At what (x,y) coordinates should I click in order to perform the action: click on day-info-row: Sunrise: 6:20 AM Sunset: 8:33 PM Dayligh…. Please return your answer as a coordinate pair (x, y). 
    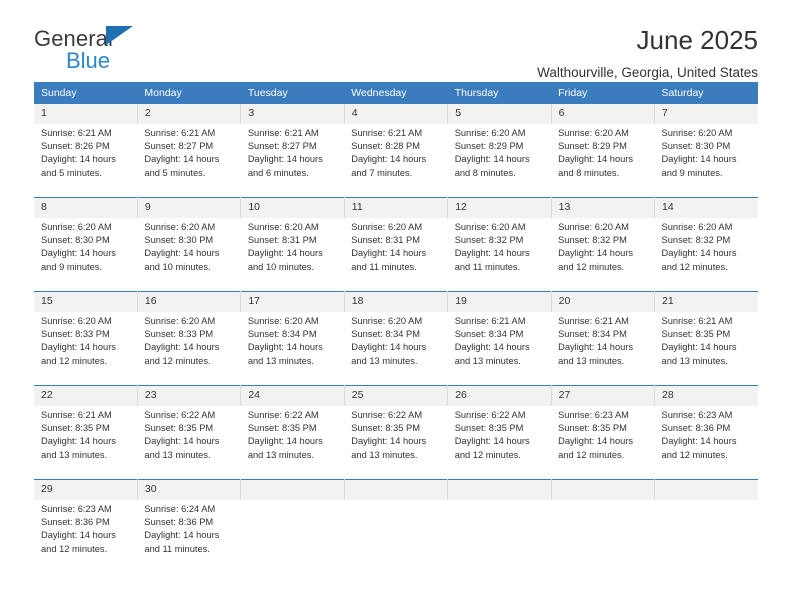
    Looking at the image, I should click on (396, 349).